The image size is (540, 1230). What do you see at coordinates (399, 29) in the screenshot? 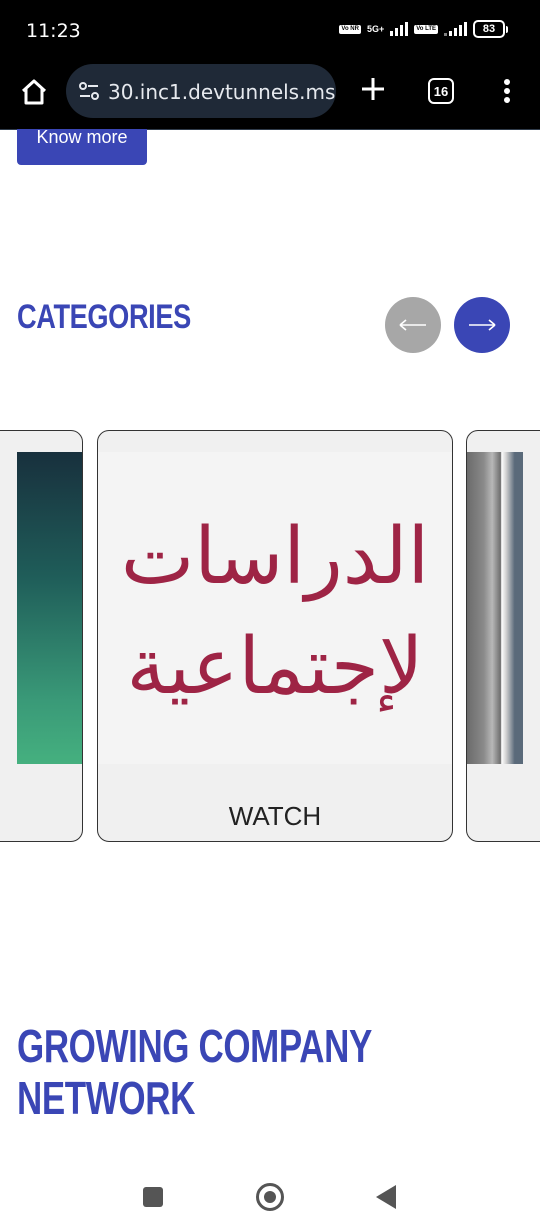
I see `signal-strength-icon` at bounding box center [399, 29].